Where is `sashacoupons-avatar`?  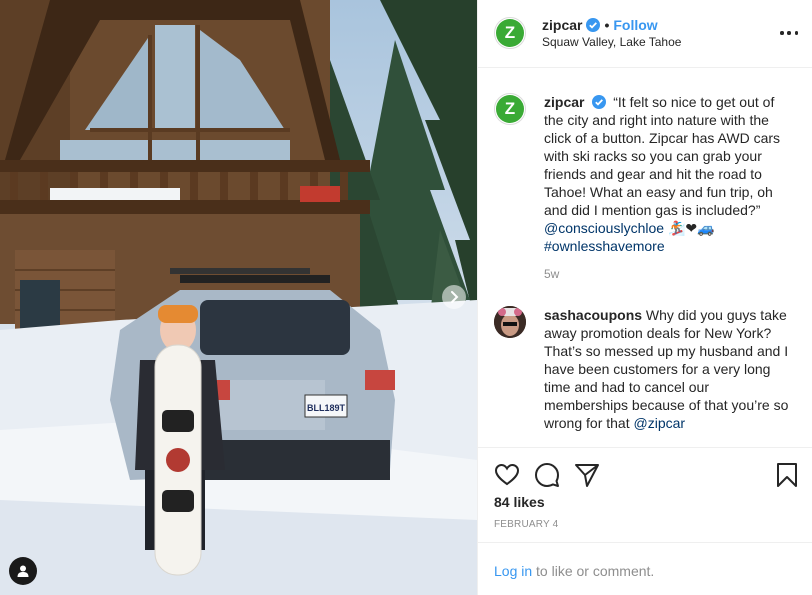
sashacoupons-avatar is located at coordinates (510, 322).